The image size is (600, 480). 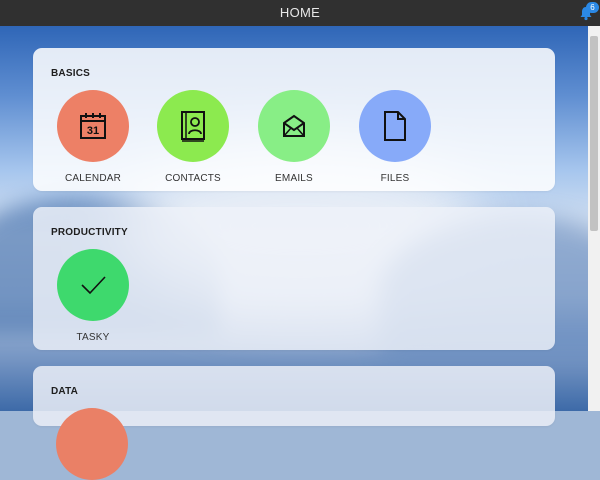 I want to click on app-files: FILES, so click(x=395, y=137).